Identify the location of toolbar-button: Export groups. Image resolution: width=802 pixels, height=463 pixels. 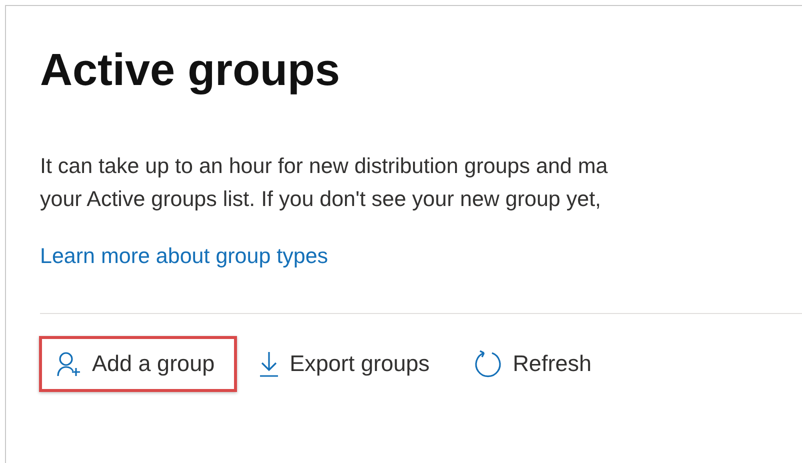
(346, 364).